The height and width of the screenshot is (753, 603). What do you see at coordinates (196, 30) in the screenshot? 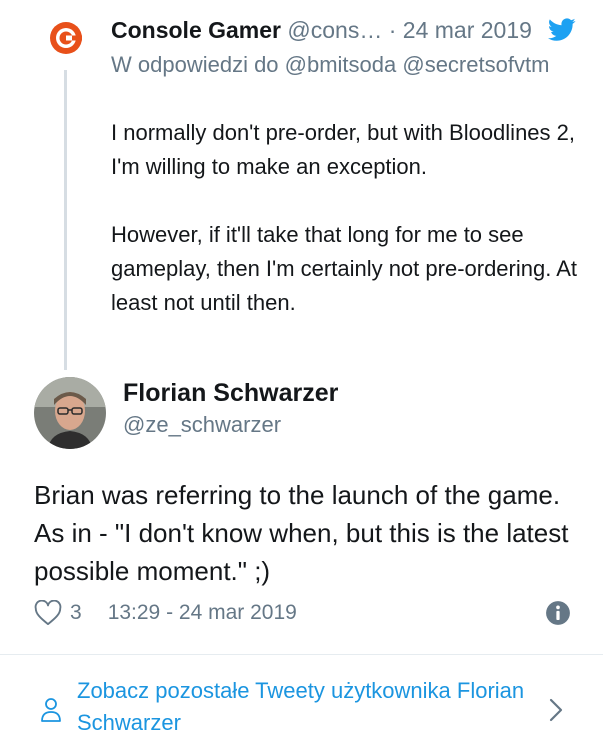
I see `reply-author-name: Console Gamer` at bounding box center [196, 30].